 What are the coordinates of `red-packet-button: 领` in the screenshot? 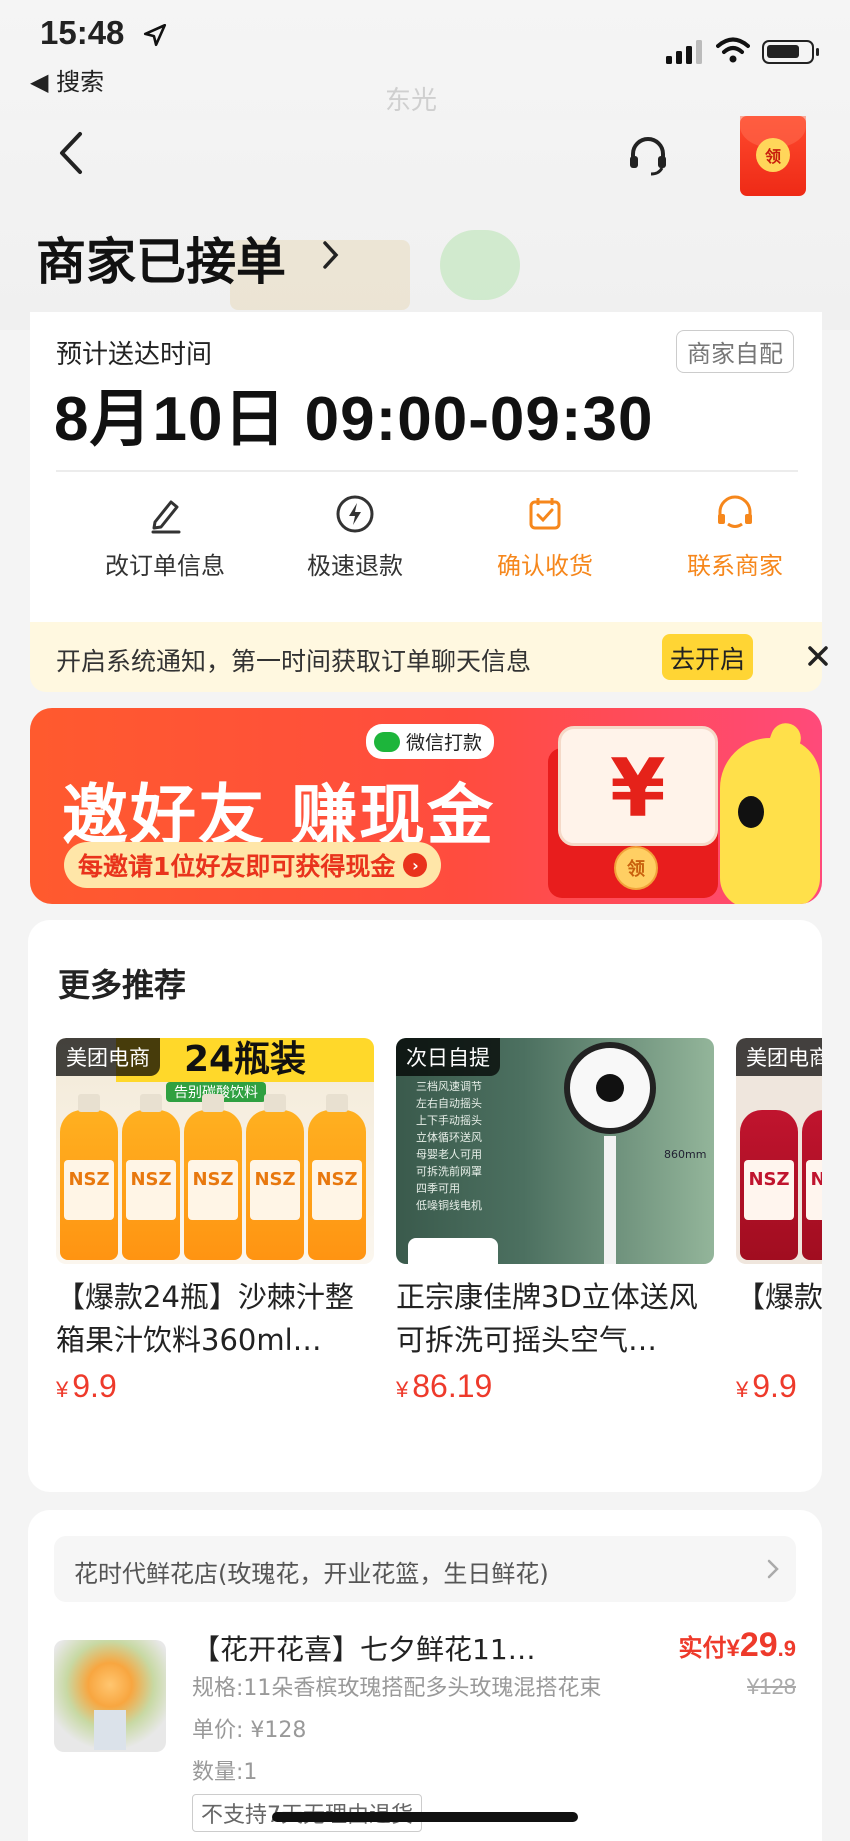 It's located at (773, 156).